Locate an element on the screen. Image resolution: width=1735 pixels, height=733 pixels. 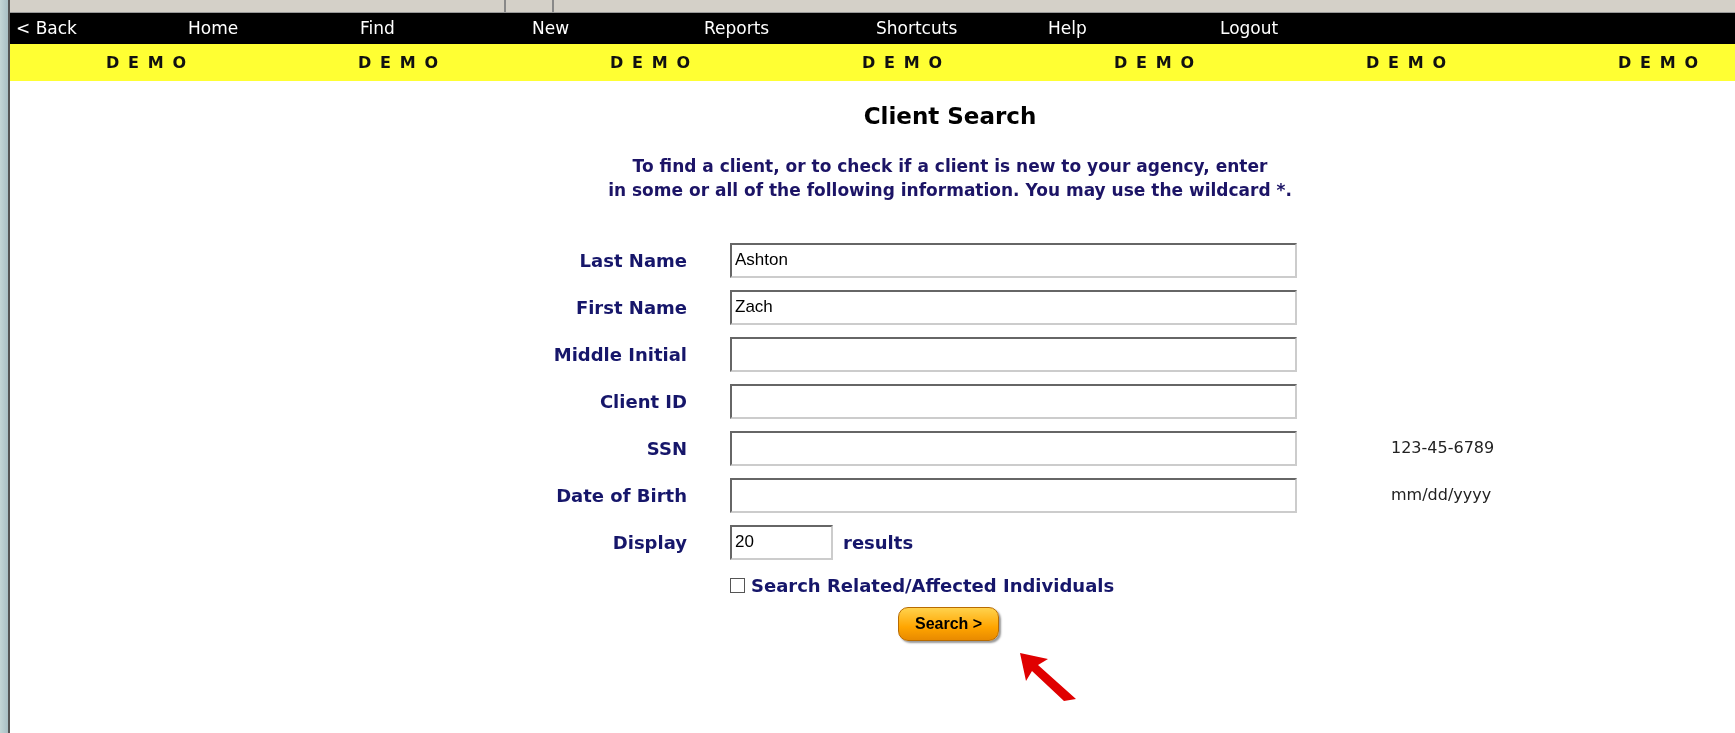
checkbox is located at coordinates (737, 585).